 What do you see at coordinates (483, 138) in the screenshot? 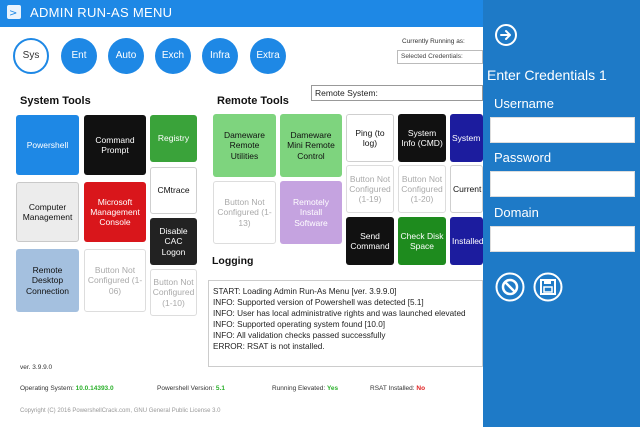
I see `system-info-ps-button: System Info (PS)` at bounding box center [483, 138].